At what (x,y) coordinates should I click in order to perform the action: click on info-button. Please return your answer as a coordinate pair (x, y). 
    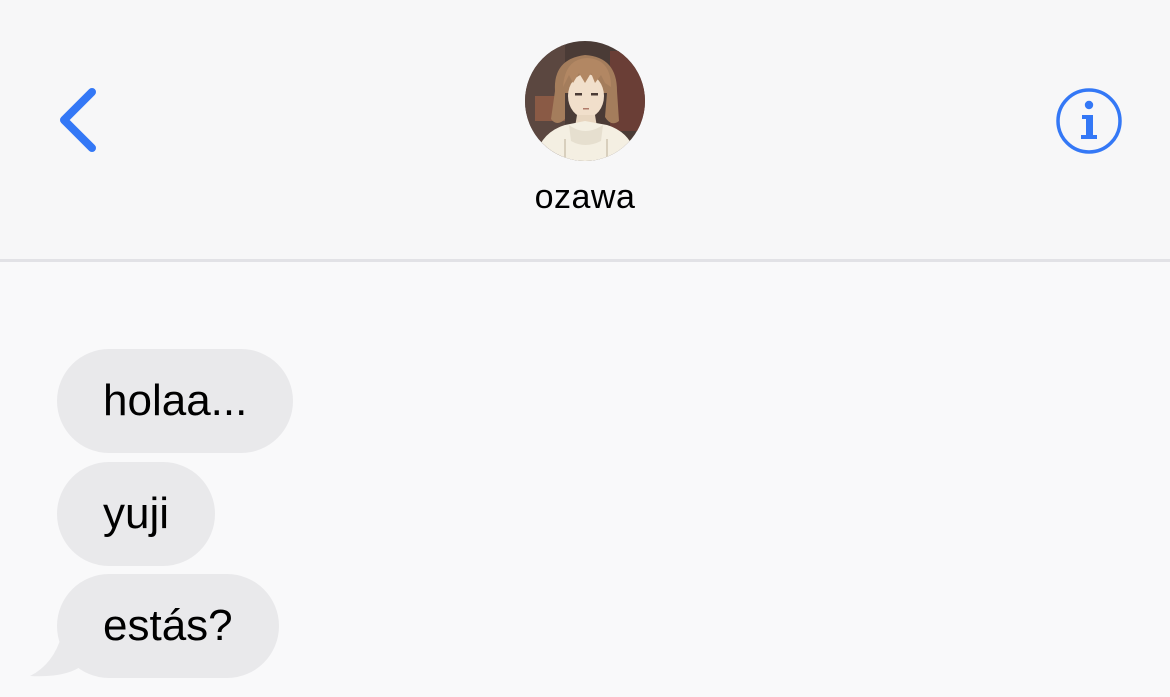
    Looking at the image, I should click on (1089, 121).